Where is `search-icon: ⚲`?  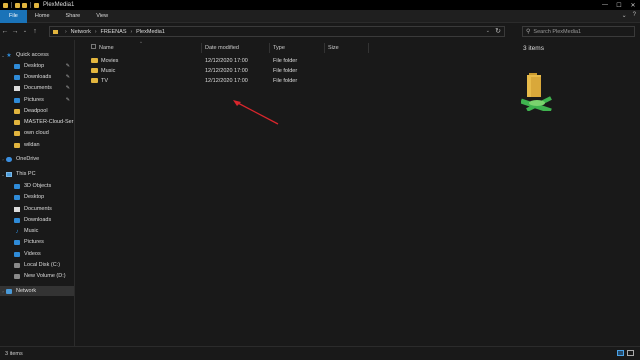
search-icon: ⚲ is located at coordinates (528, 32).